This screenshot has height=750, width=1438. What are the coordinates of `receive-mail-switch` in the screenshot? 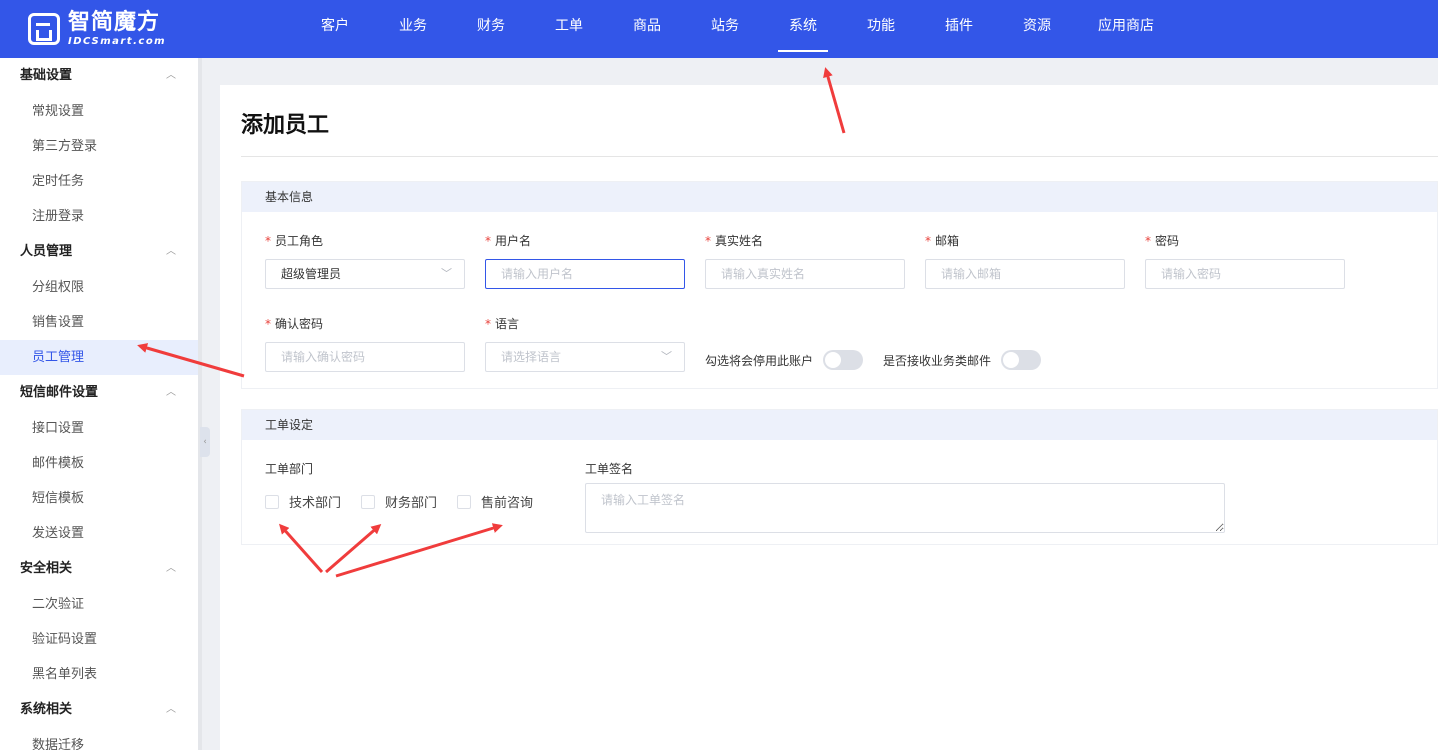 It's located at (1021, 360).